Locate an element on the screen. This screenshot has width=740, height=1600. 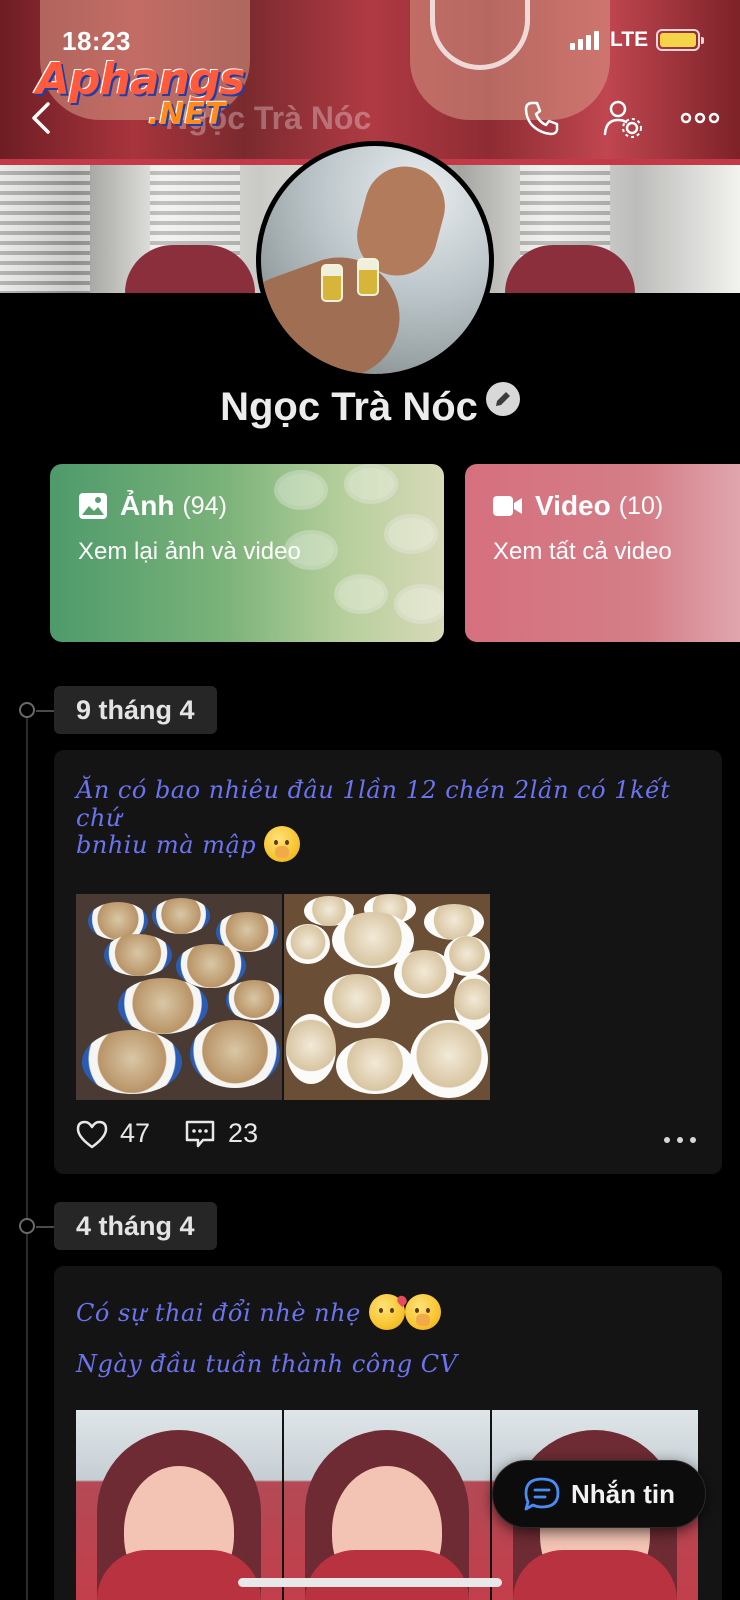
post-text-line-with-emoji: bnhiu mà mập is located at coordinates (188, 844).